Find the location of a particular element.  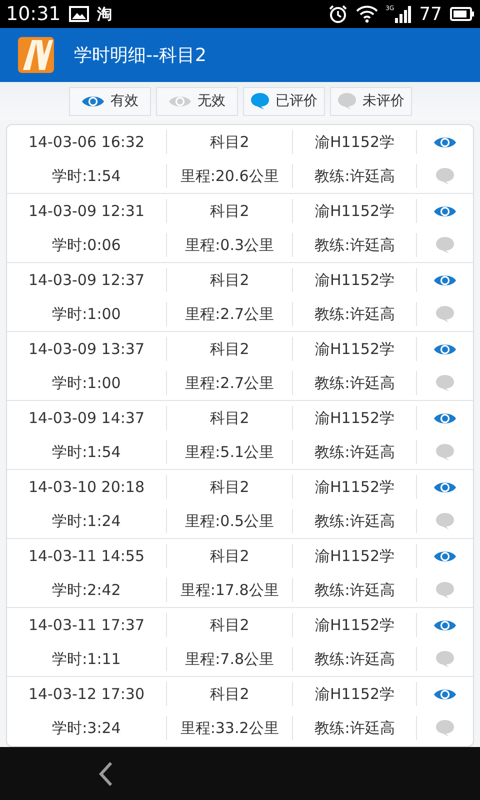

table-cell: 学时:0:06 is located at coordinates (87, 245).